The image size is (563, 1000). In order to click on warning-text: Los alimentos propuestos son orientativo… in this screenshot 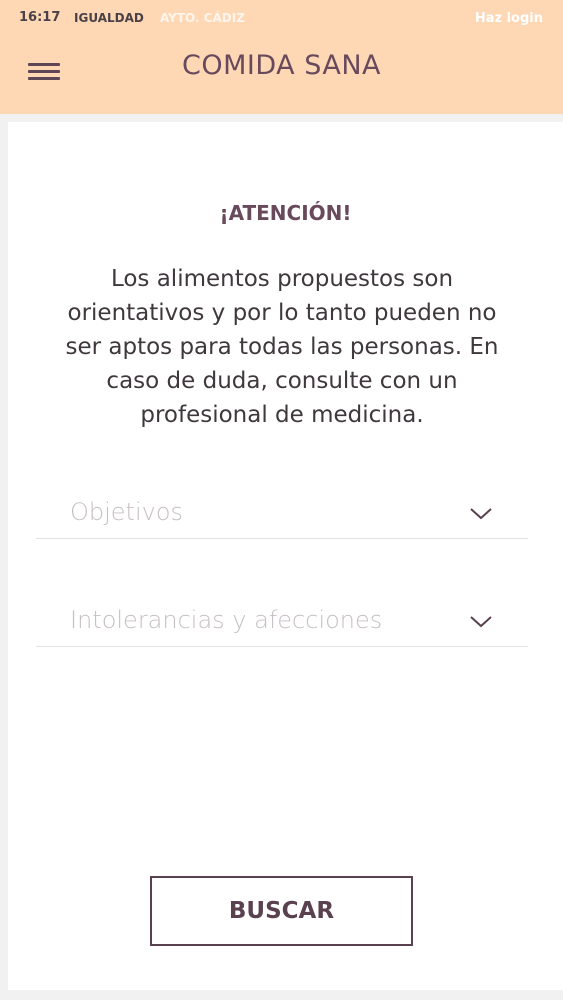, I will do `click(282, 347)`.